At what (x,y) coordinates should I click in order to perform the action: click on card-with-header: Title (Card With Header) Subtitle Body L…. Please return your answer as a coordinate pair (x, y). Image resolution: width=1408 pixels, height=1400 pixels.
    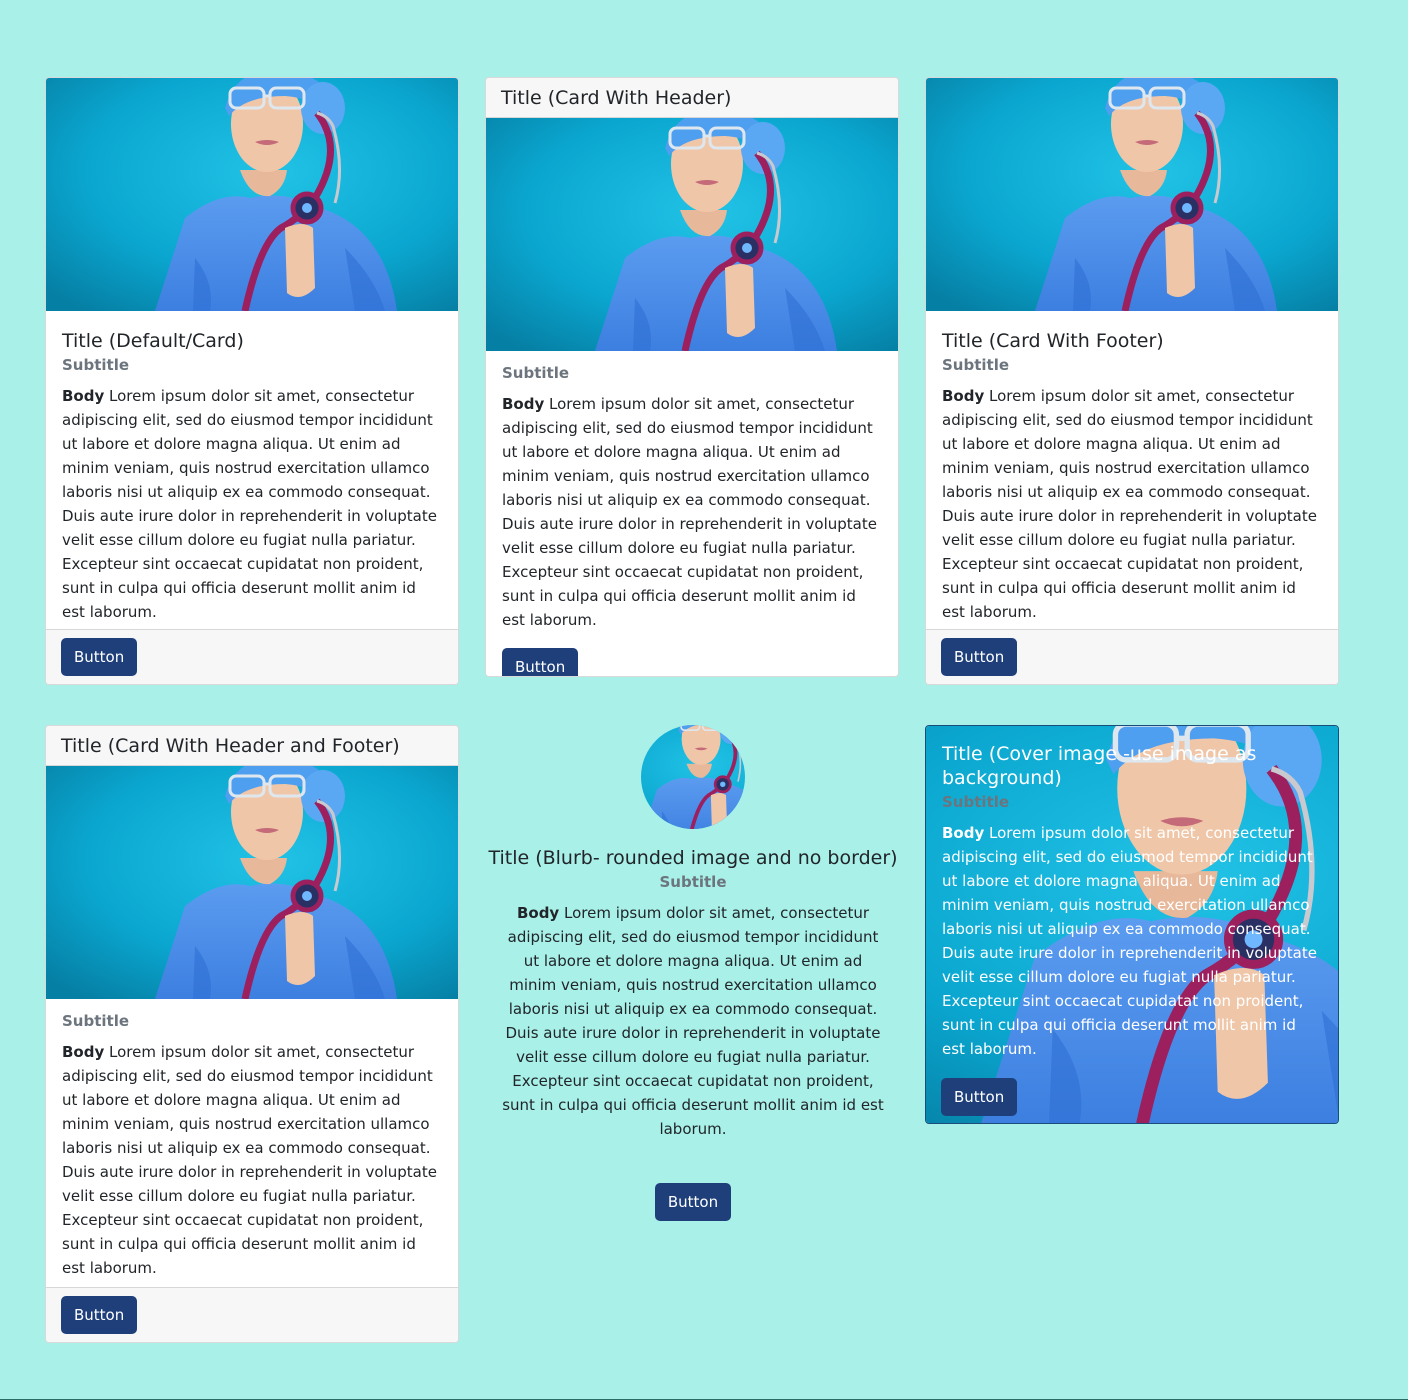
    Looking at the image, I should click on (692, 377).